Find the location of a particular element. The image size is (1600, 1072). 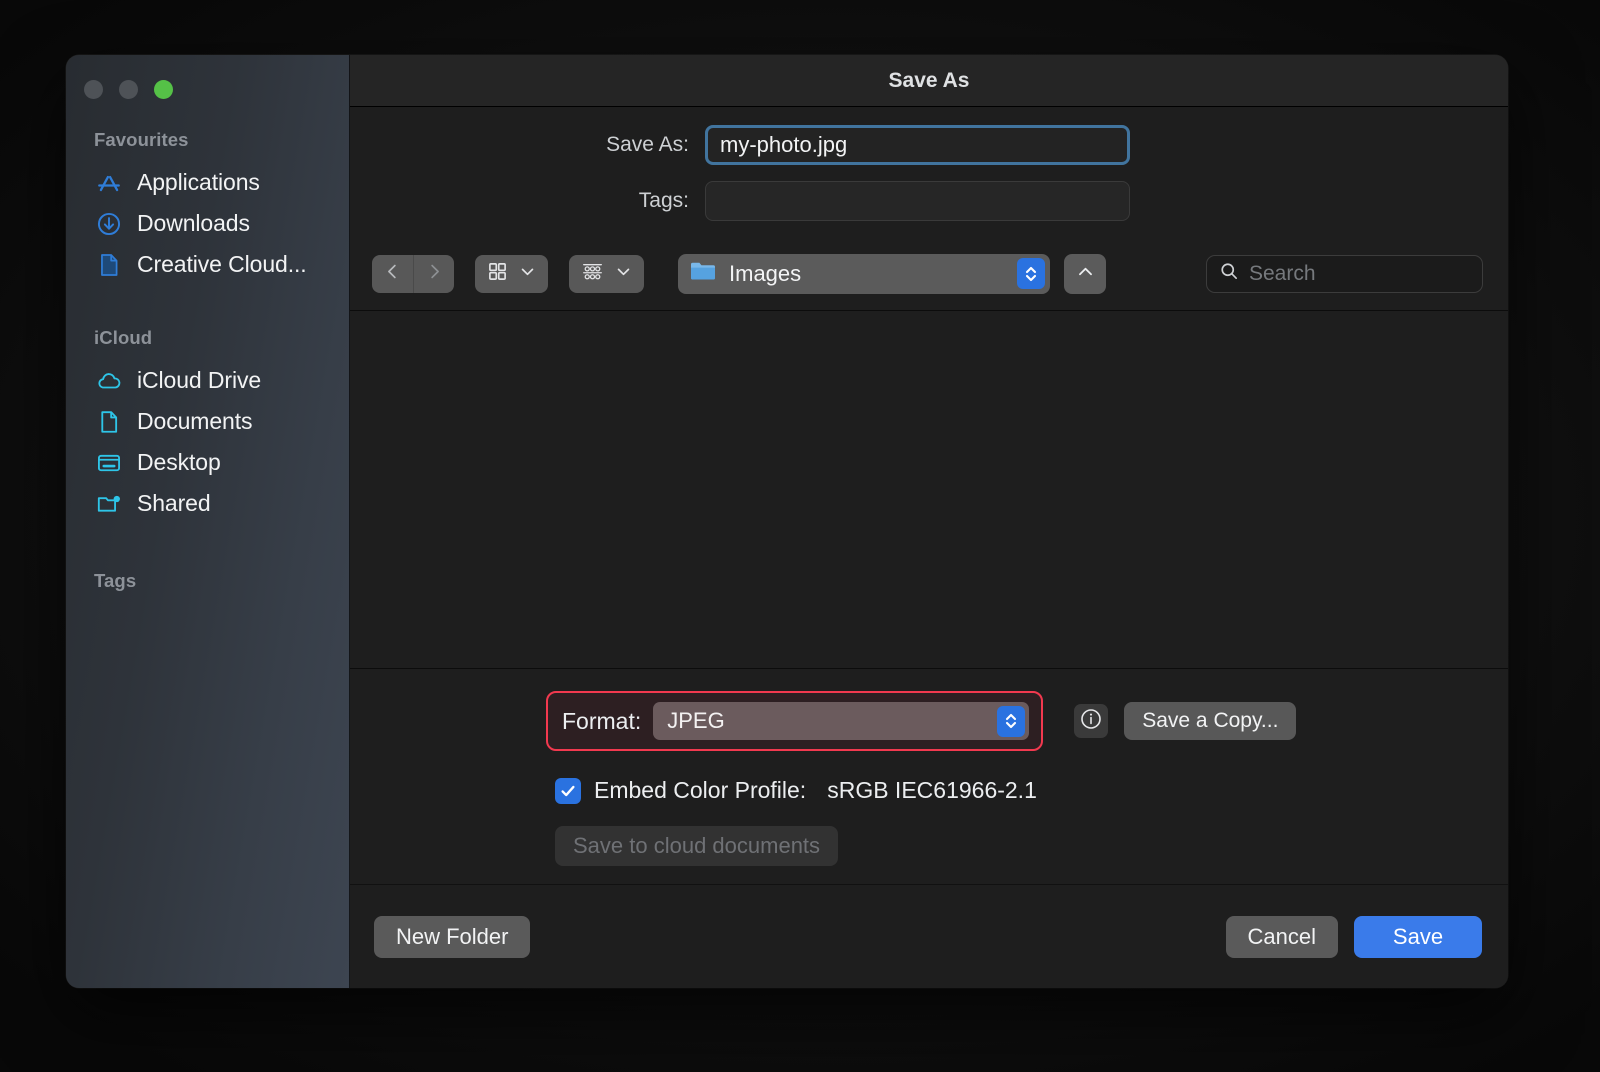

format-highlight-box: Format: JPEG is located at coordinates (795, 721).